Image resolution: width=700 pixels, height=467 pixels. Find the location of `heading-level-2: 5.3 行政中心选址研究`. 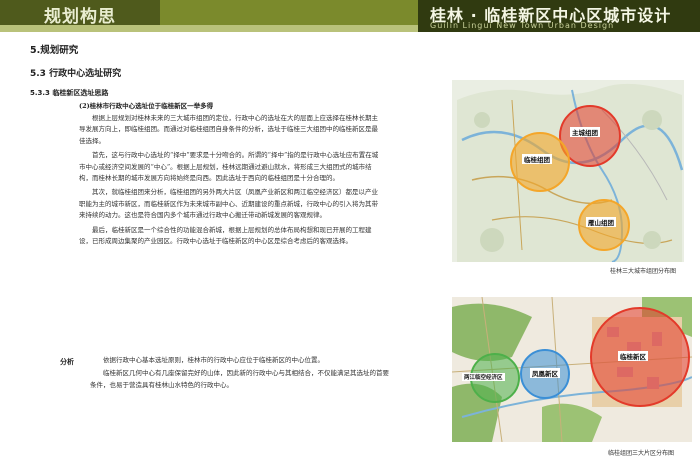

heading-level-2: 5.3 行政中心选址研究 is located at coordinates (76, 74).